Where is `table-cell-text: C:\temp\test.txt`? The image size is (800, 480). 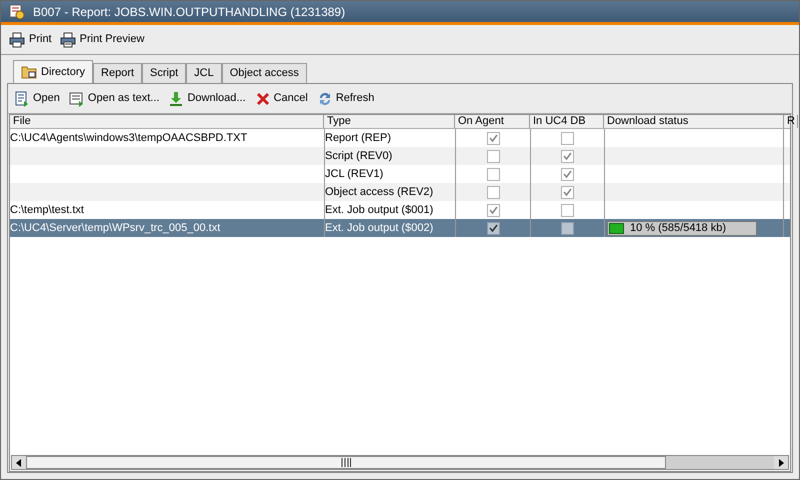 table-cell-text: C:\temp\test.txt is located at coordinates (47, 210).